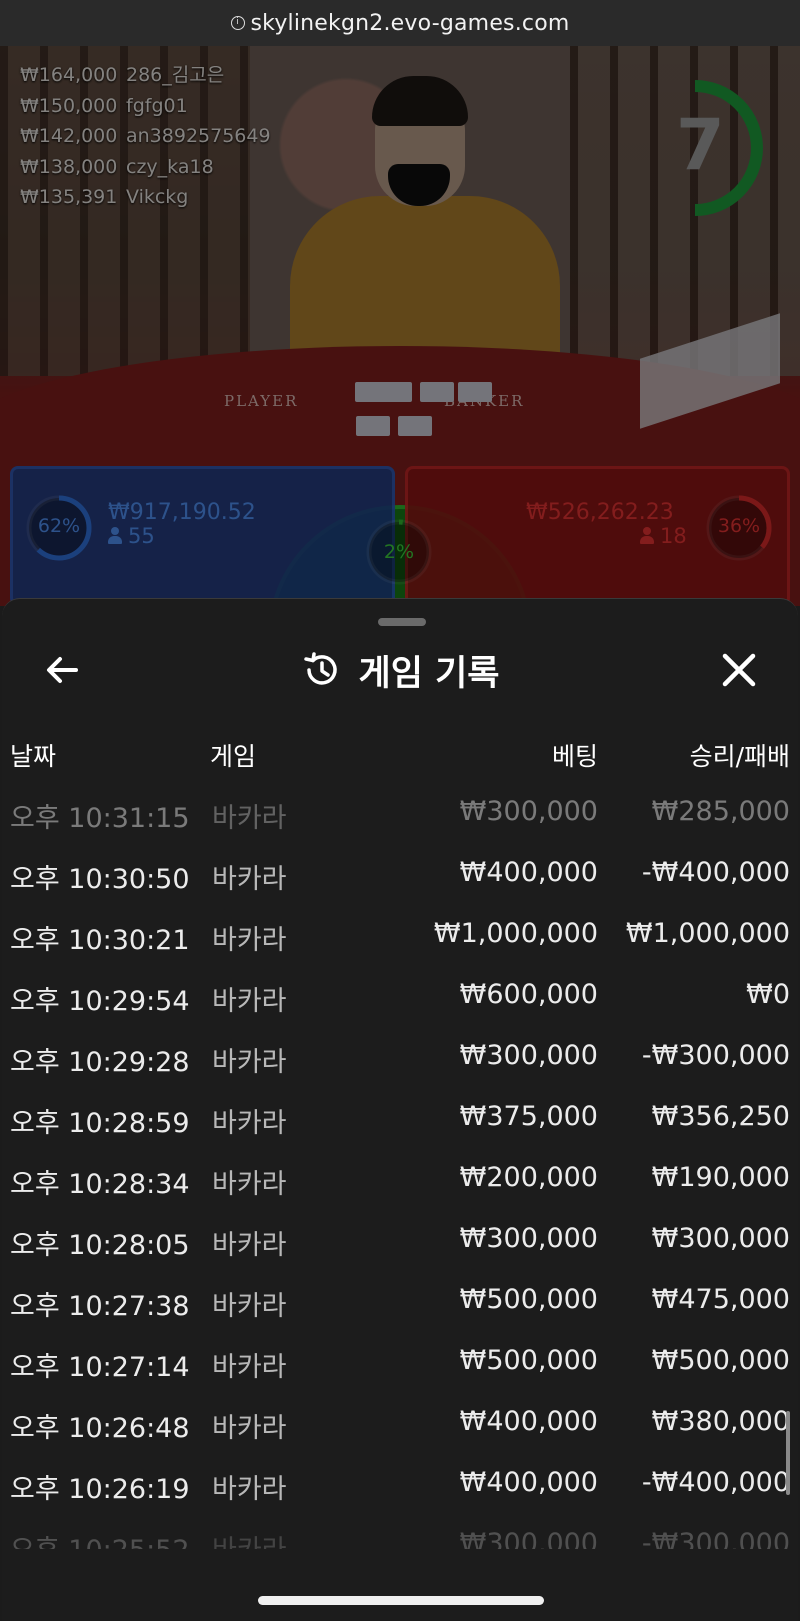 This screenshot has height=1621, width=800. I want to click on history-row: 오후 10:27:14 바카라 ₩500,000 ₩500,000, so click(400, 1361).